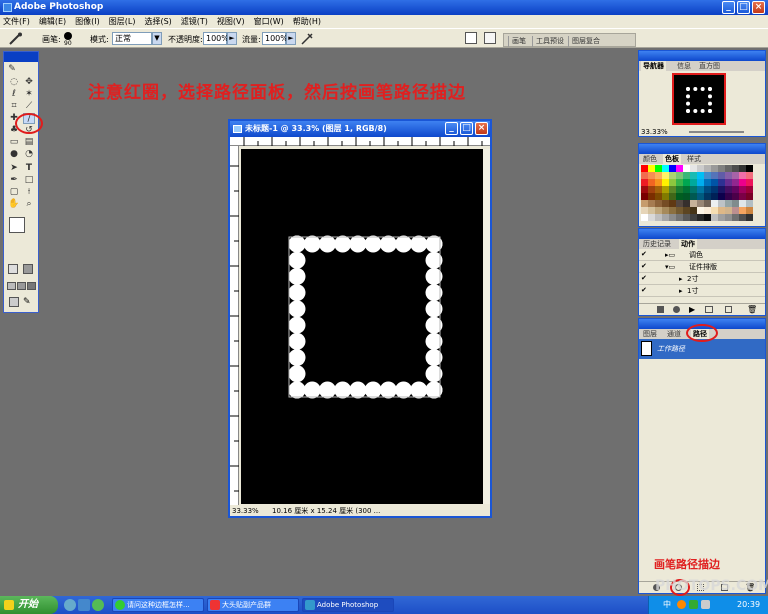 The width and height of the screenshot is (768, 614). I want to click on start-button: 开始, so click(29, 605).